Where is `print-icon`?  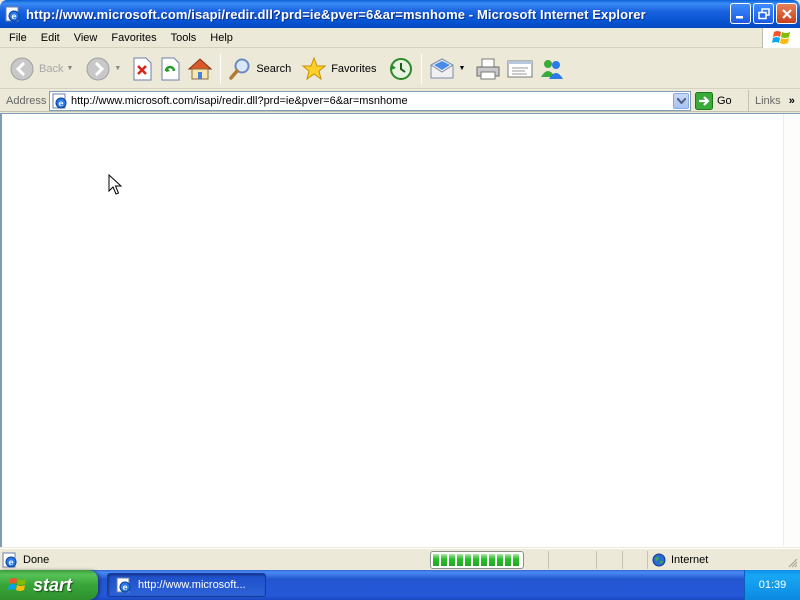
print-icon is located at coordinates (488, 68).